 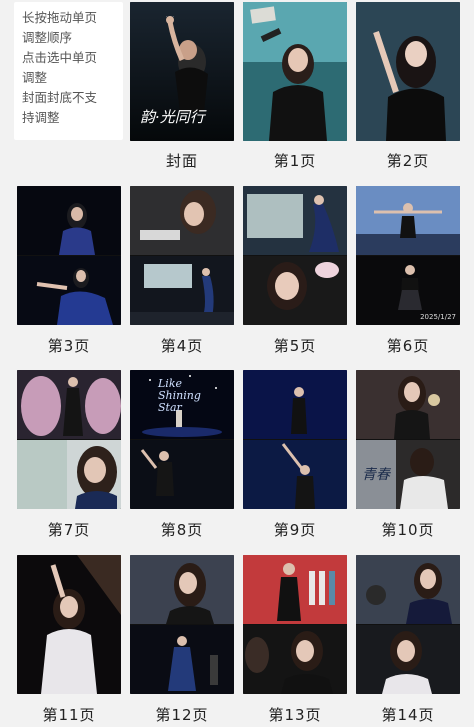 What do you see at coordinates (408, 161) in the screenshot?
I see `page-label: 第2页` at bounding box center [408, 161].